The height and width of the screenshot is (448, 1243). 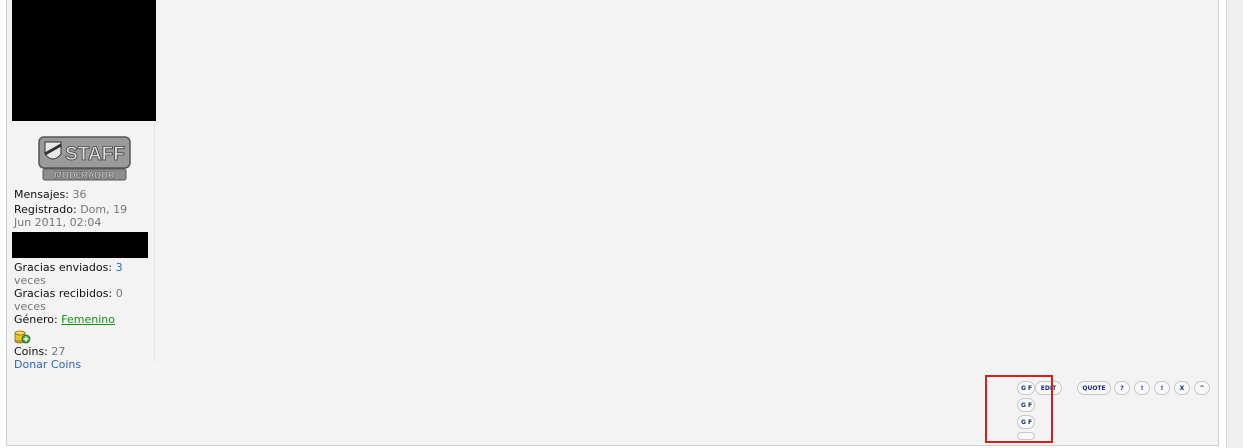 What do you see at coordinates (88, 319) in the screenshot?
I see `gender-link: Femenino` at bounding box center [88, 319].